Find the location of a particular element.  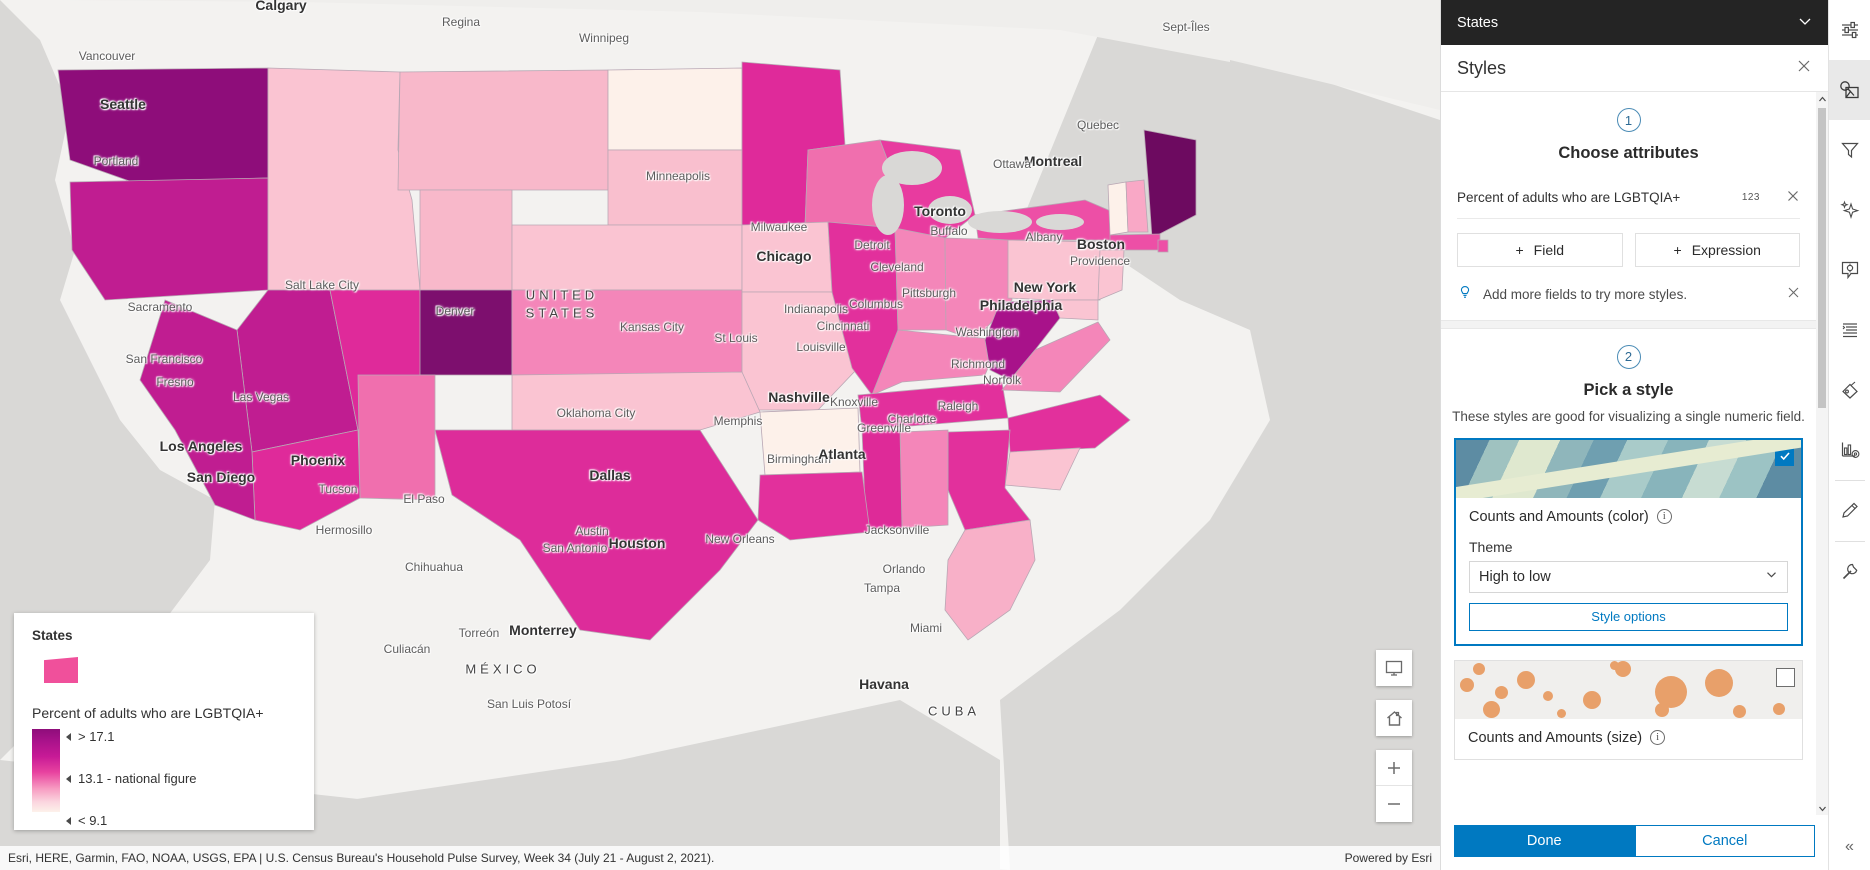

rail-item-charts is located at coordinates (1849, 450).